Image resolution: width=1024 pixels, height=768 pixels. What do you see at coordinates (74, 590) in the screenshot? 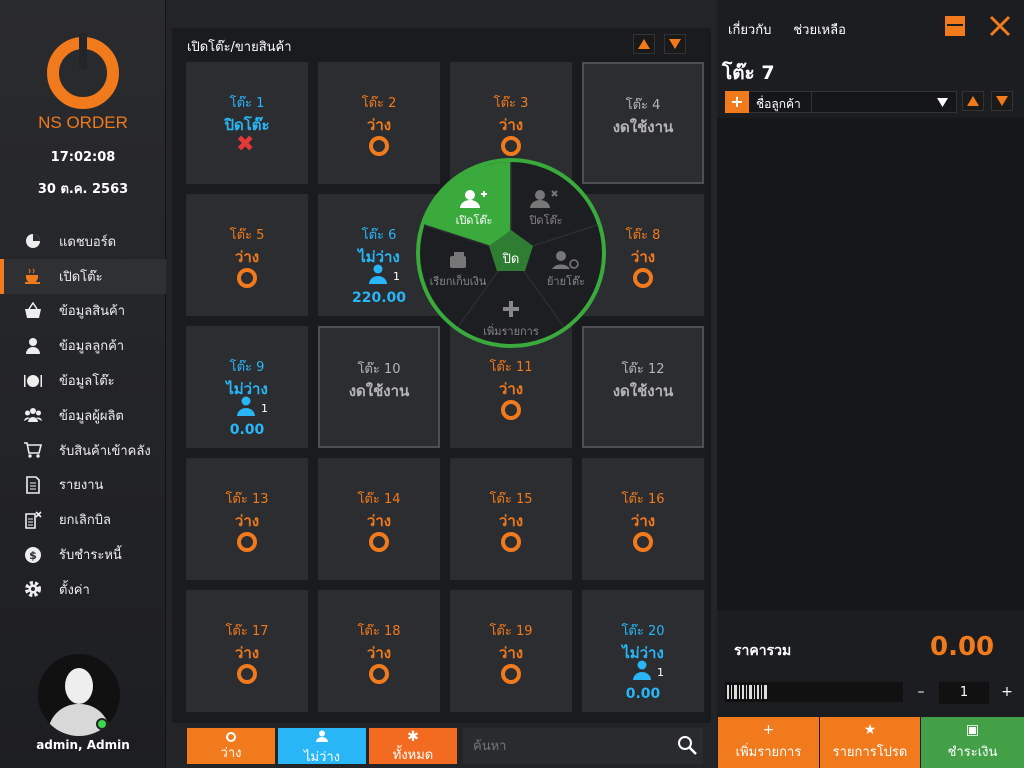
I see `sidebar-item-label: ตั้งค่า` at bounding box center [74, 590].